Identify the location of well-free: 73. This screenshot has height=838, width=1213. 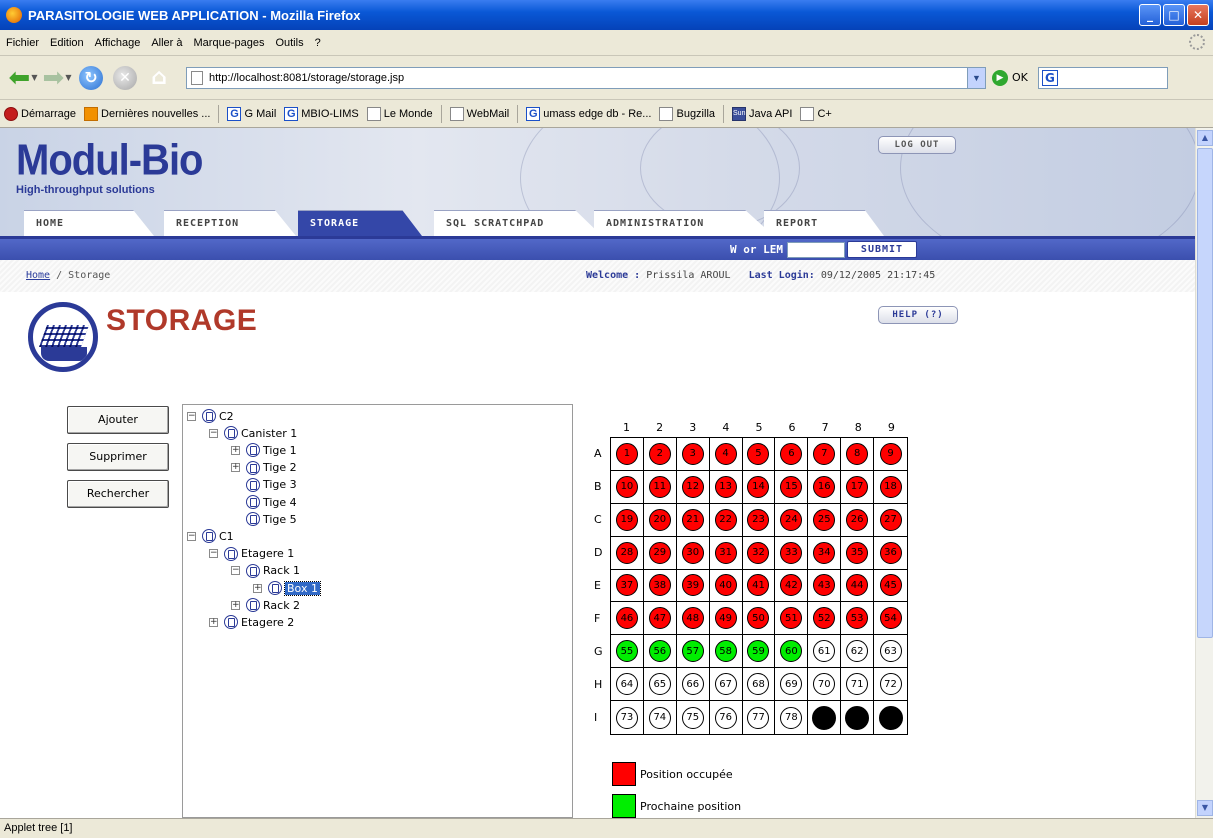
(626, 717).